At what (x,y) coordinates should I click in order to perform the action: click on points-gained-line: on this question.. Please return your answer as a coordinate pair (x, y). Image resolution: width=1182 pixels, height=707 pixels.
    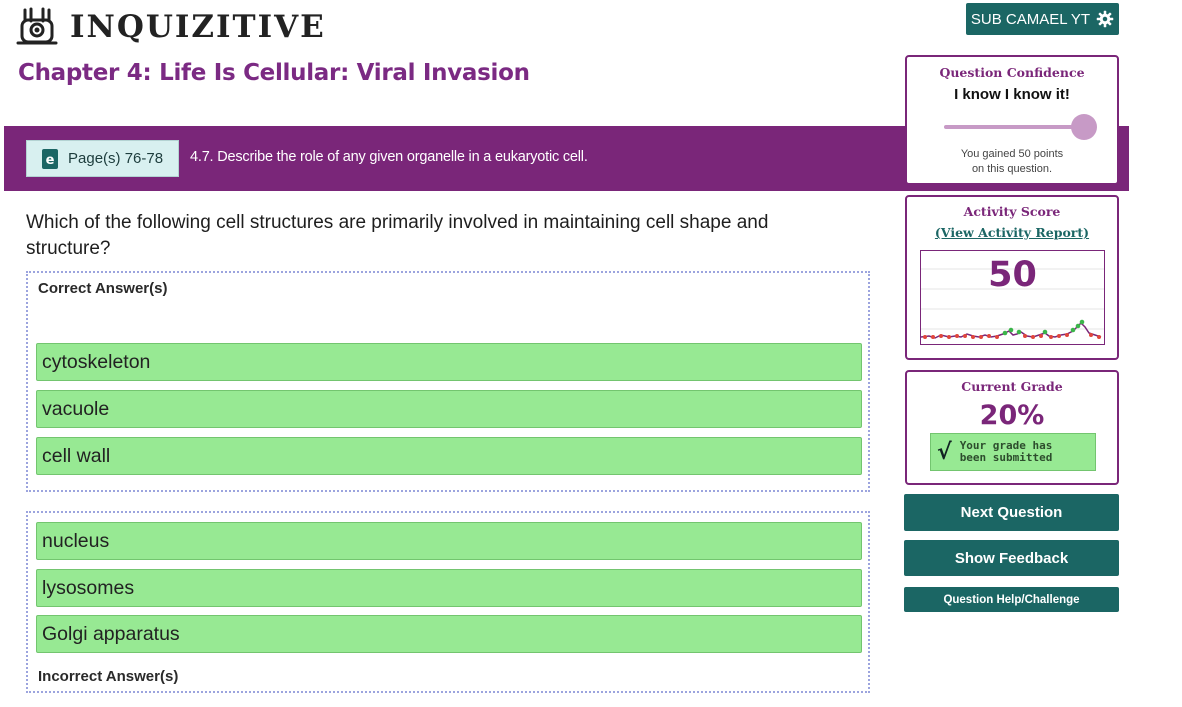
    Looking at the image, I should click on (1012, 169).